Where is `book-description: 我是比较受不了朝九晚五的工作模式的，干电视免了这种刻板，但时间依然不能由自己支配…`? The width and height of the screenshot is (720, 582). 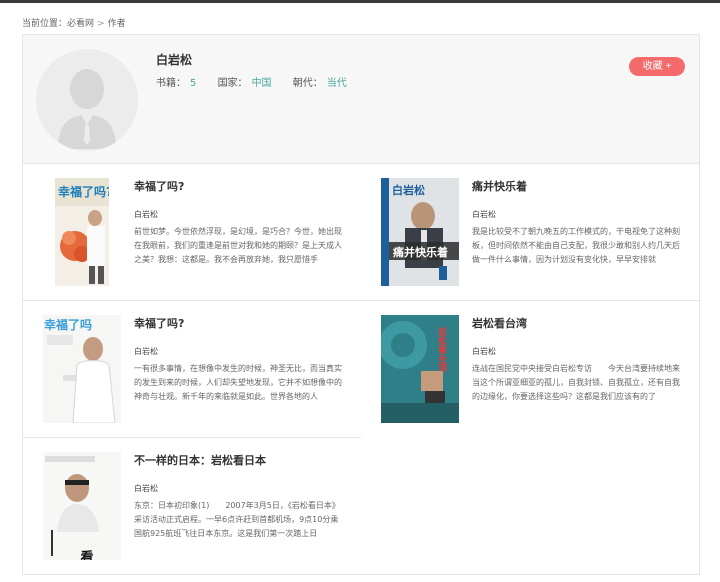
book-description: 我是比较受不了朝九晚五的工作模式的，干电视免了这种刻板，但时间依然不能由自己支配… is located at coordinates (576, 245).